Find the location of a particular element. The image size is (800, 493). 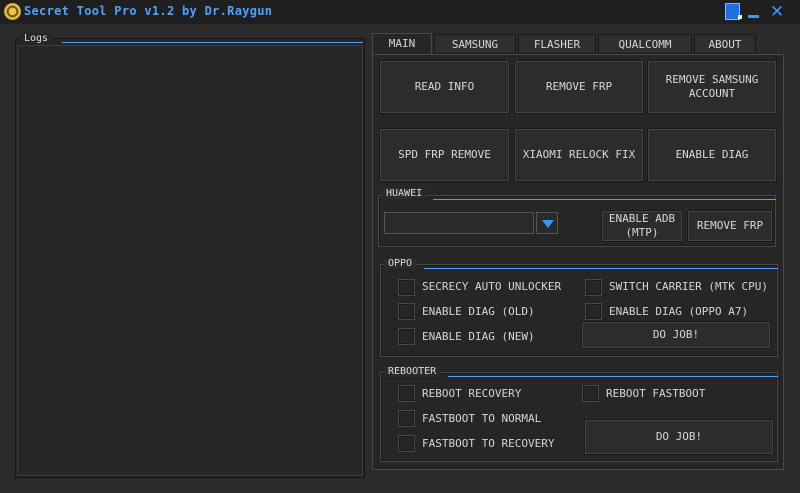

rebooter-do-job-button: DO JOB! is located at coordinates (679, 437).